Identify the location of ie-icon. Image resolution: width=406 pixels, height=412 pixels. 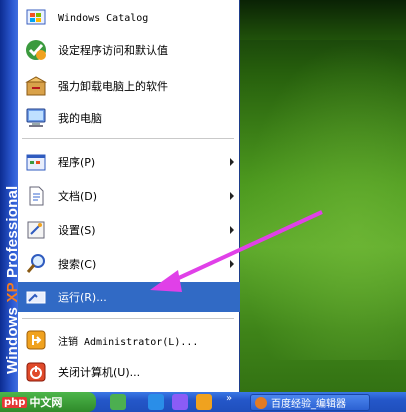
(261, 402).